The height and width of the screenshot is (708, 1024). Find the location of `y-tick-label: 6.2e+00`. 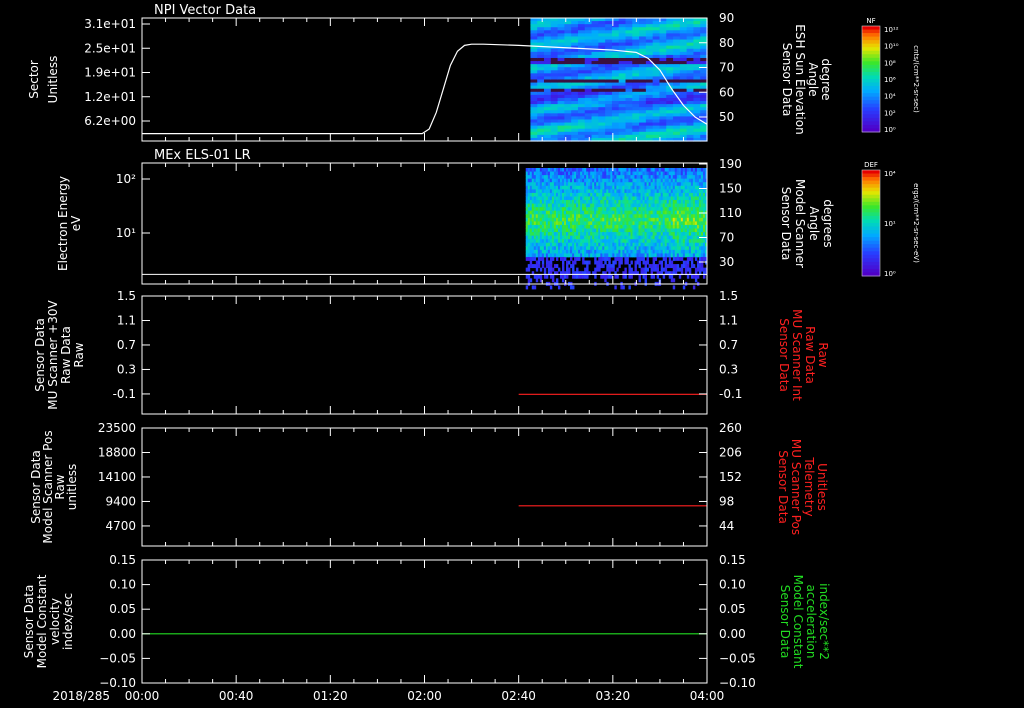

y-tick-label: 6.2e+00 is located at coordinates (110, 121).